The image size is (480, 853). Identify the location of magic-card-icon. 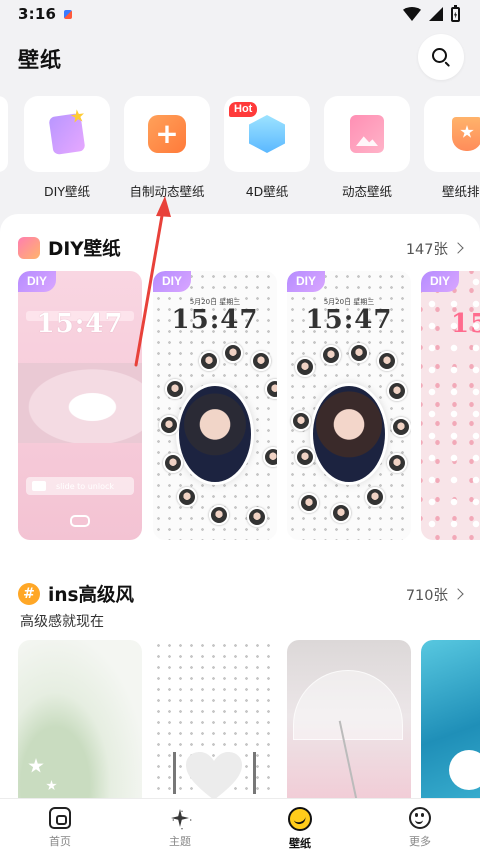
(67, 134).